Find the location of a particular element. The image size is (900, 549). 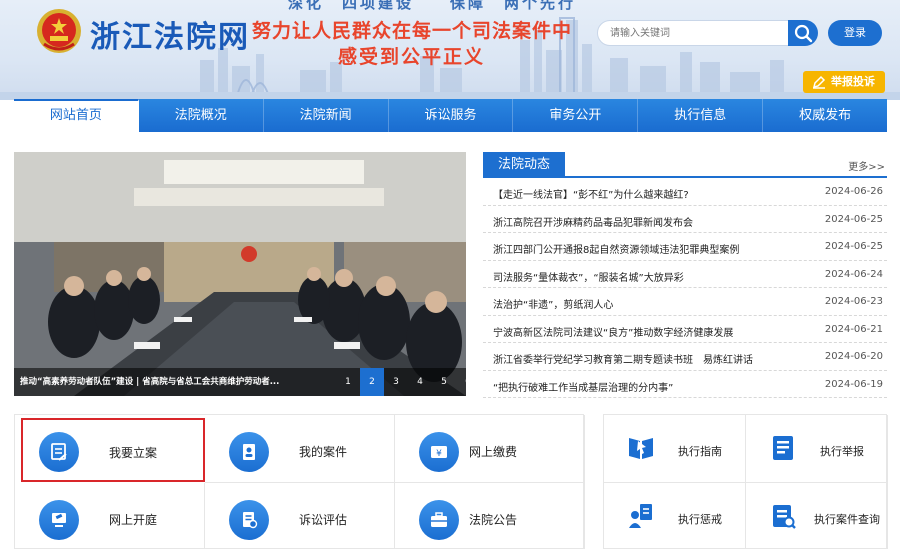

execution-report-label: 执行举报 is located at coordinates (842, 451).